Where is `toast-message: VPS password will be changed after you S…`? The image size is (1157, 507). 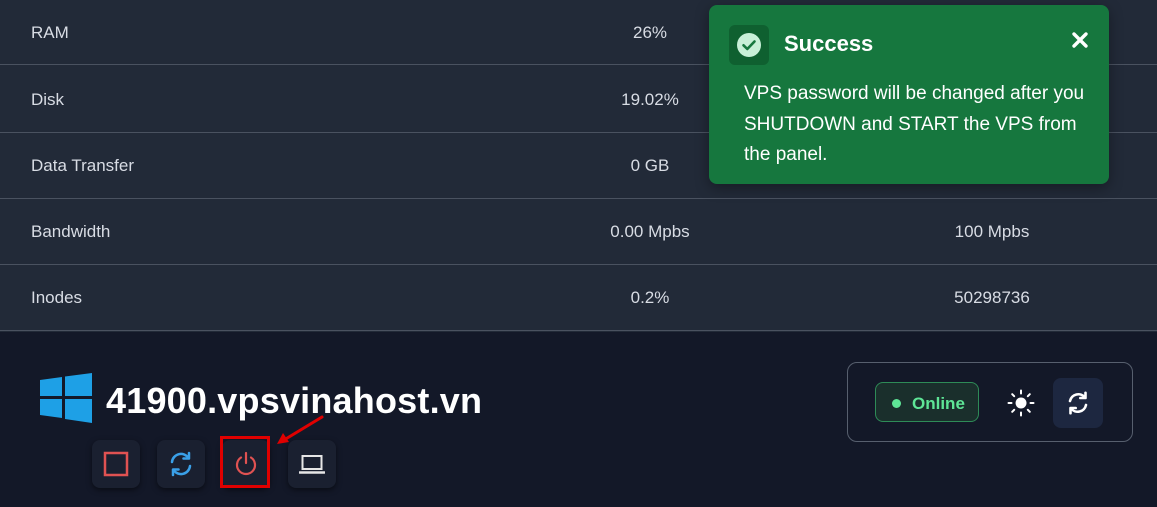
toast-message: VPS password will be changed after you S… is located at coordinates (914, 124).